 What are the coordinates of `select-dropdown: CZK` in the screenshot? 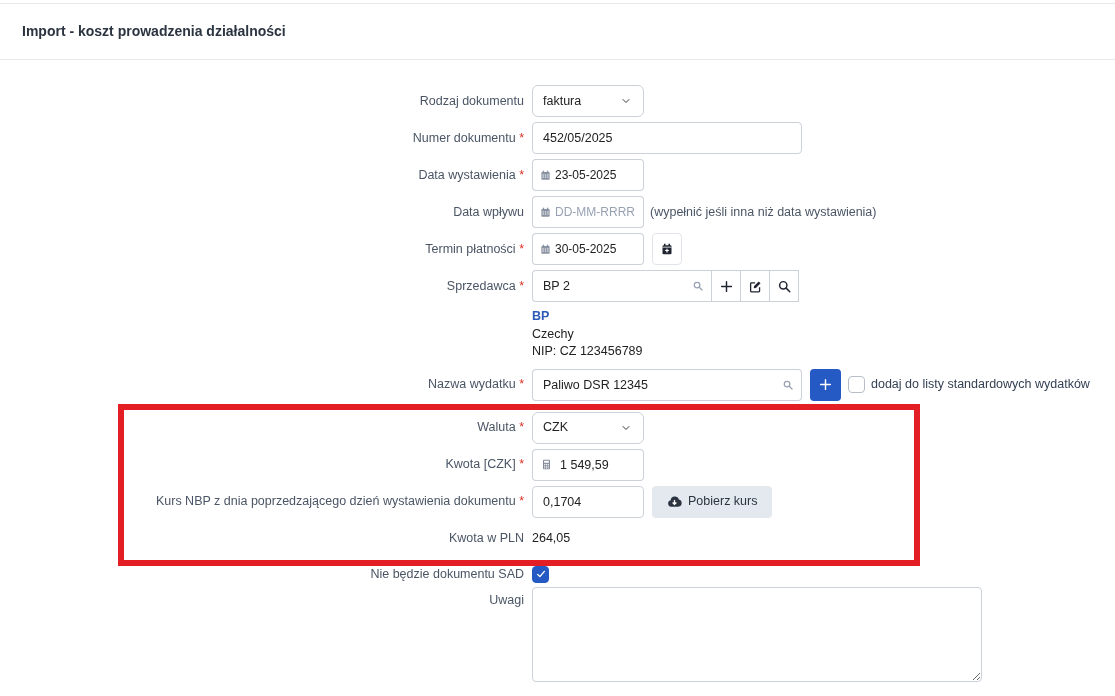 It's located at (588, 427).